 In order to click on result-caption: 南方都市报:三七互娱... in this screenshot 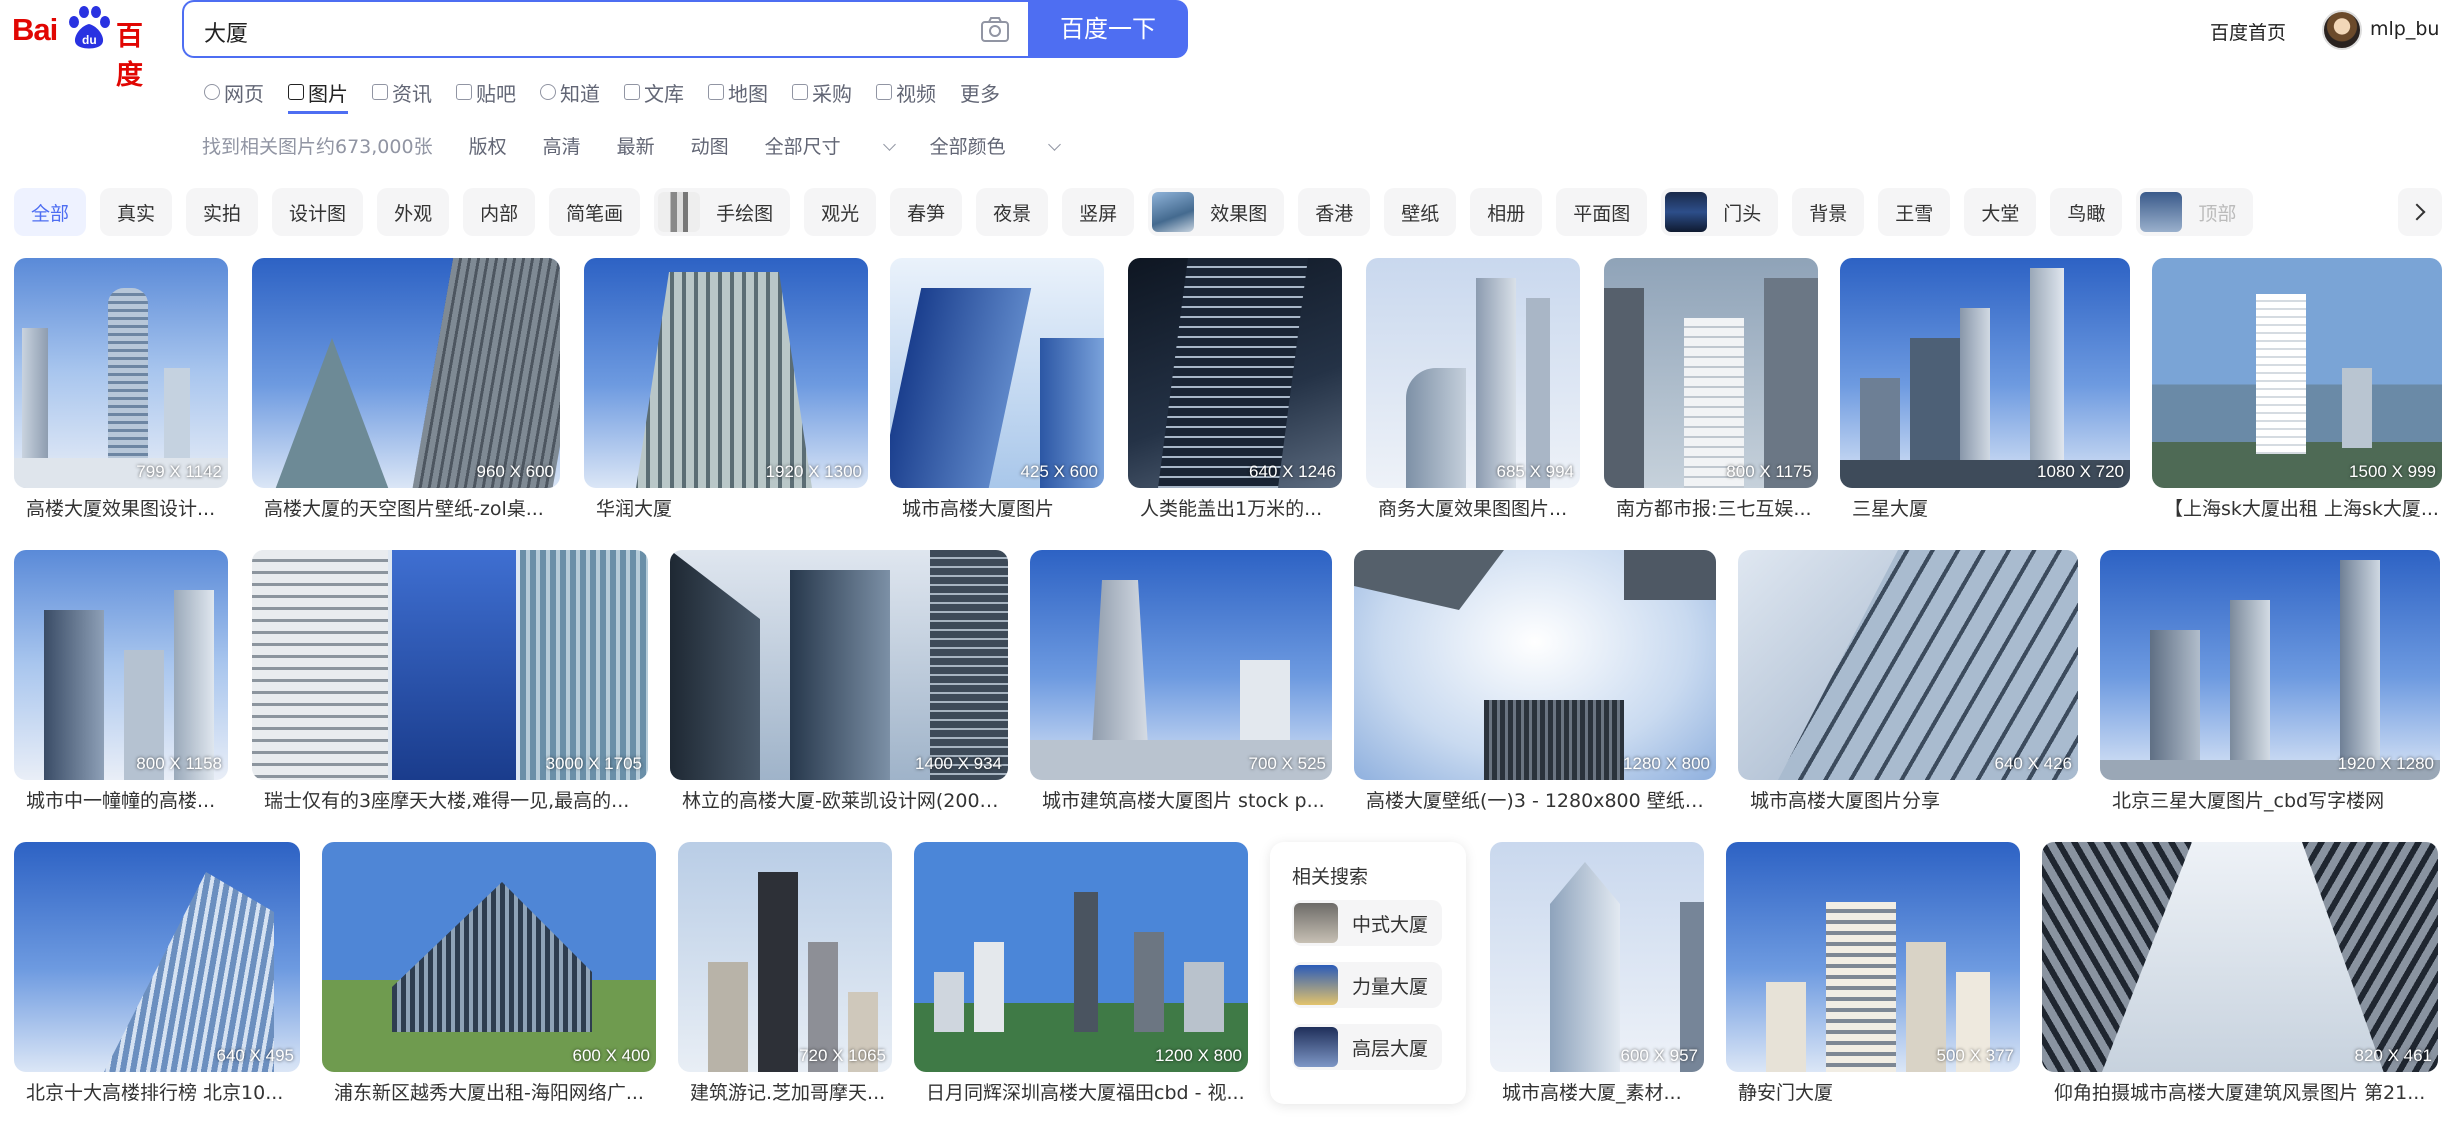, I will do `click(1716, 507)`.